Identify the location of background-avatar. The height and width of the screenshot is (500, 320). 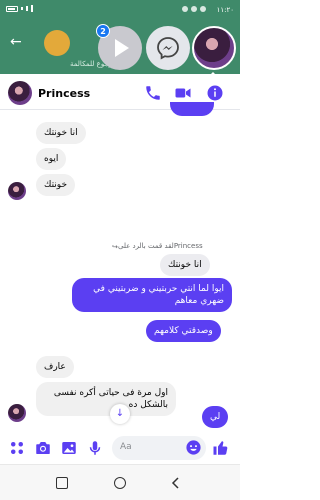
(57, 43).